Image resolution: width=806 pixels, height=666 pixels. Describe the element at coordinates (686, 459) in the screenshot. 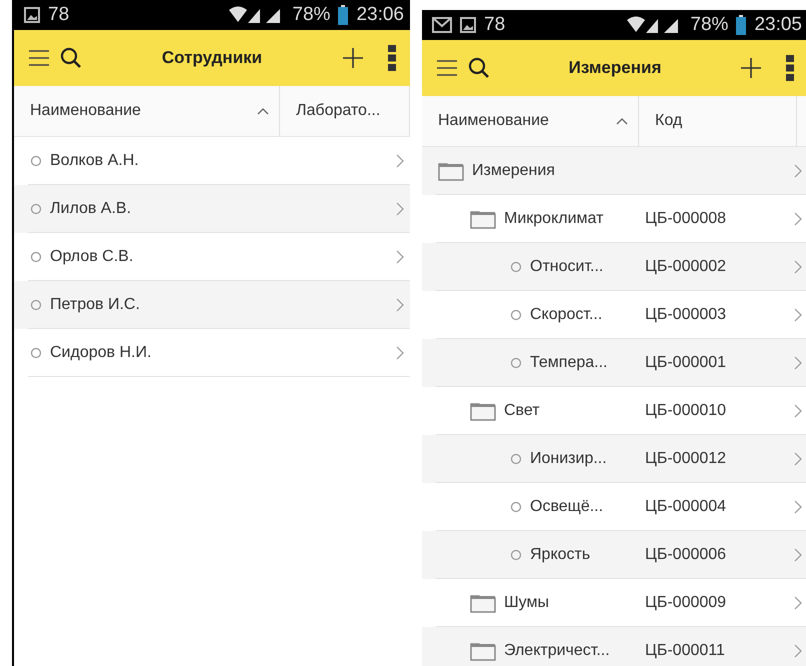

I see `code-cell-text: ЦБ-000012` at that location.